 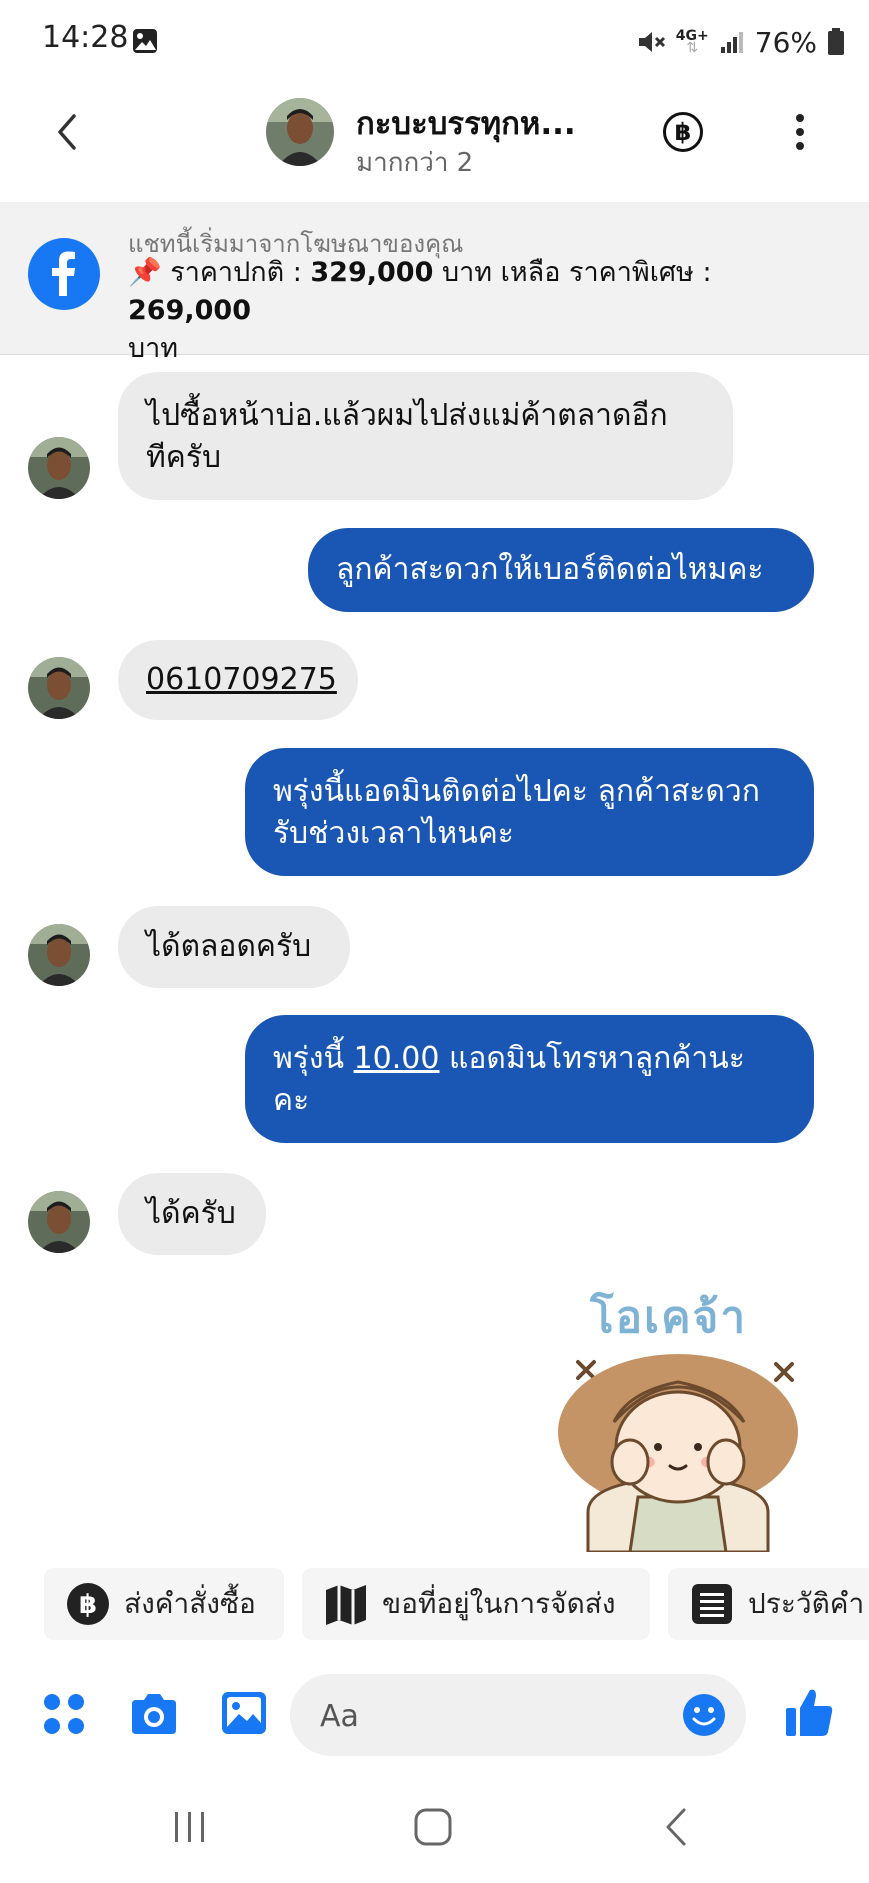 What do you see at coordinates (809, 1712) in the screenshot?
I see `thumbs-up-icon` at bounding box center [809, 1712].